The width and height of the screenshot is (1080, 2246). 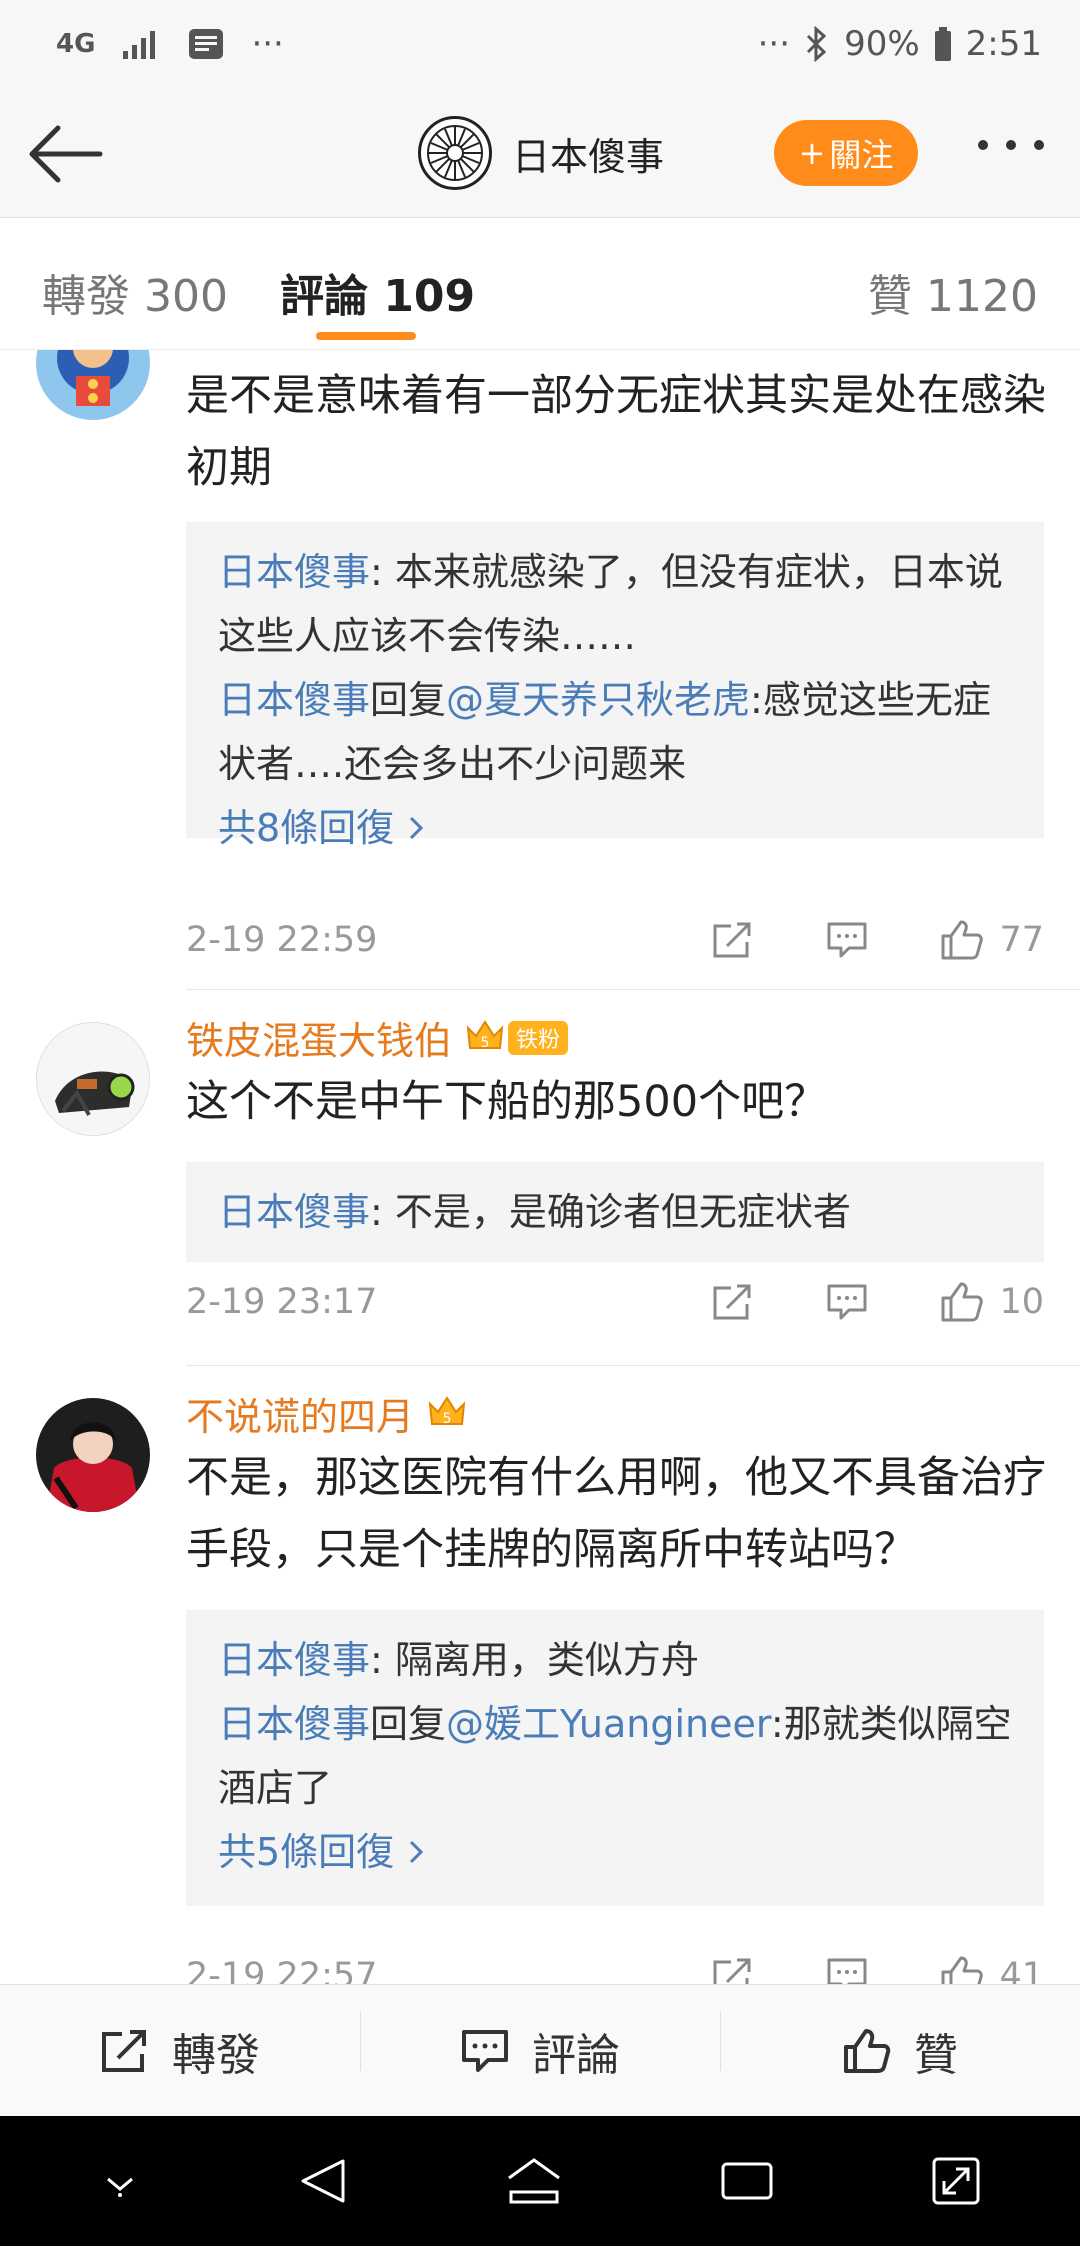 What do you see at coordinates (900, 2046) in the screenshot?
I see `like-post-button: 贊` at bounding box center [900, 2046].